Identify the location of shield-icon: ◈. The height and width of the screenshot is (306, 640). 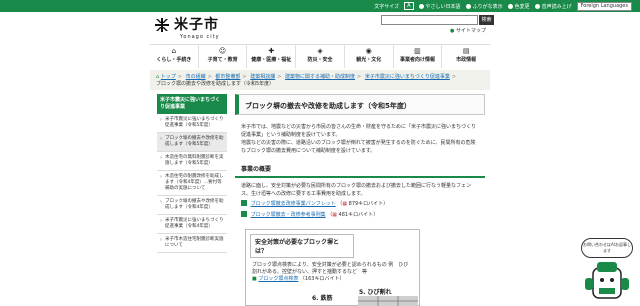
(320, 51).